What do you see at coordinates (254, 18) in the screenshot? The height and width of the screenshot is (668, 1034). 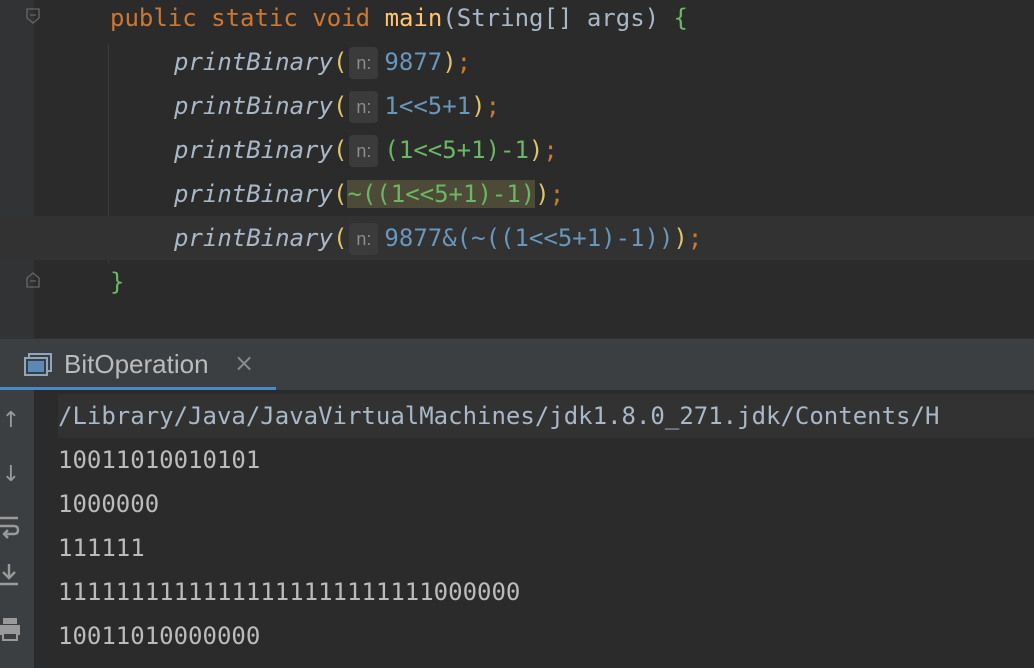 I see `keyword: static` at bounding box center [254, 18].